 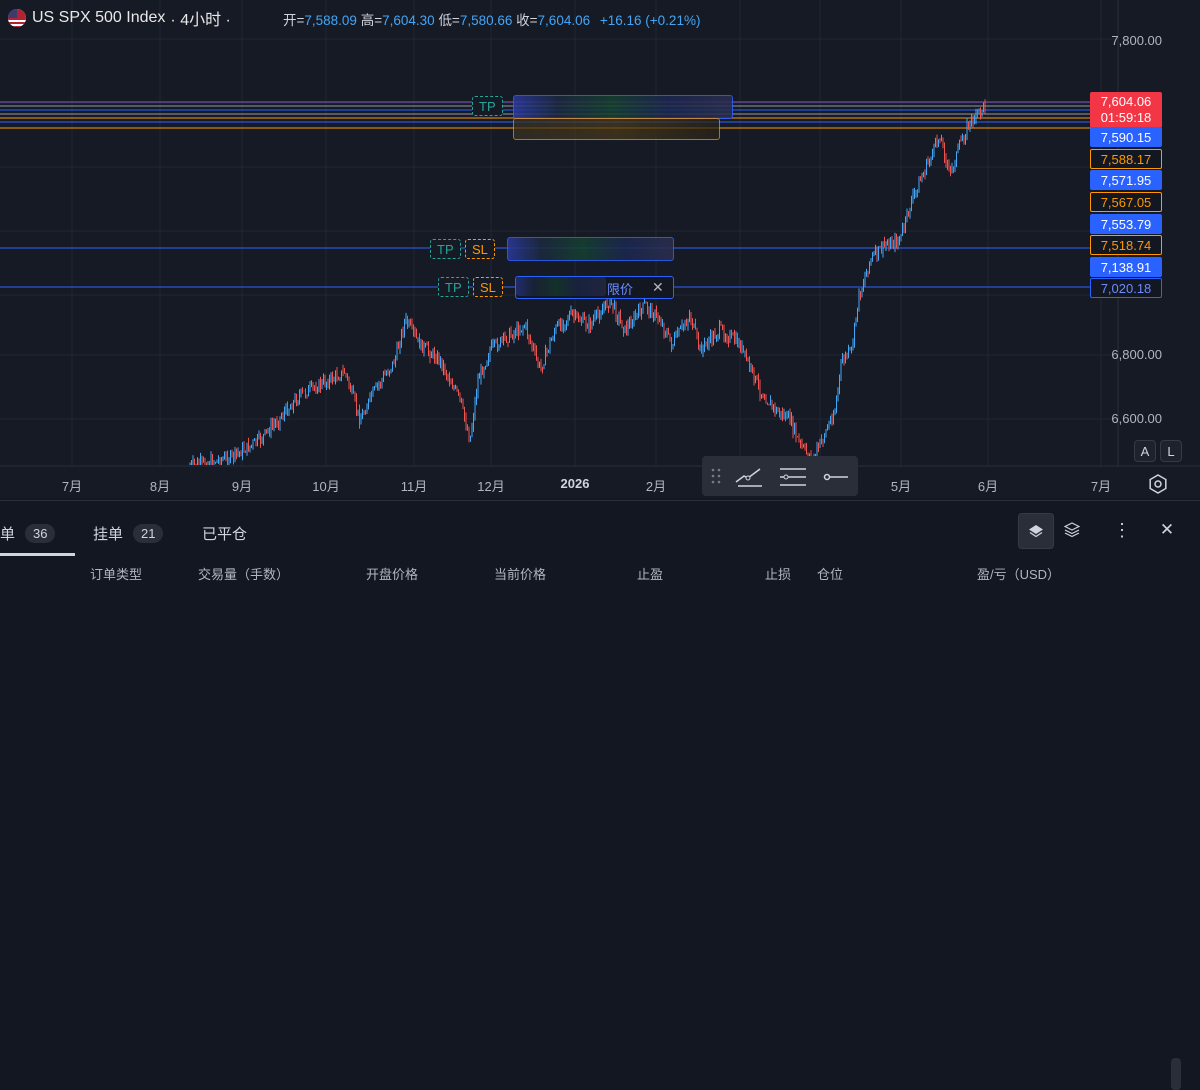 What do you see at coordinates (1176, 1074) in the screenshot?
I see `vertical-scrollbar` at bounding box center [1176, 1074].